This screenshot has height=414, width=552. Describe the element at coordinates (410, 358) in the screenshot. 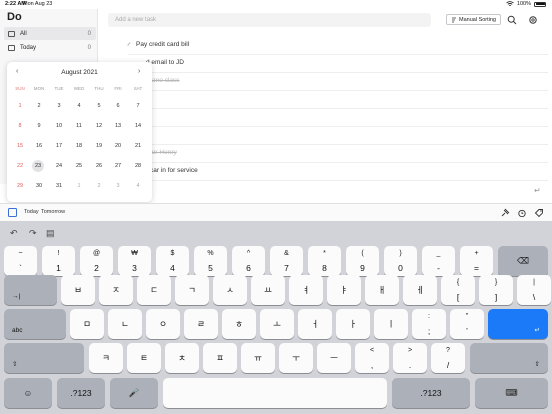

I see `key: >.` at that location.